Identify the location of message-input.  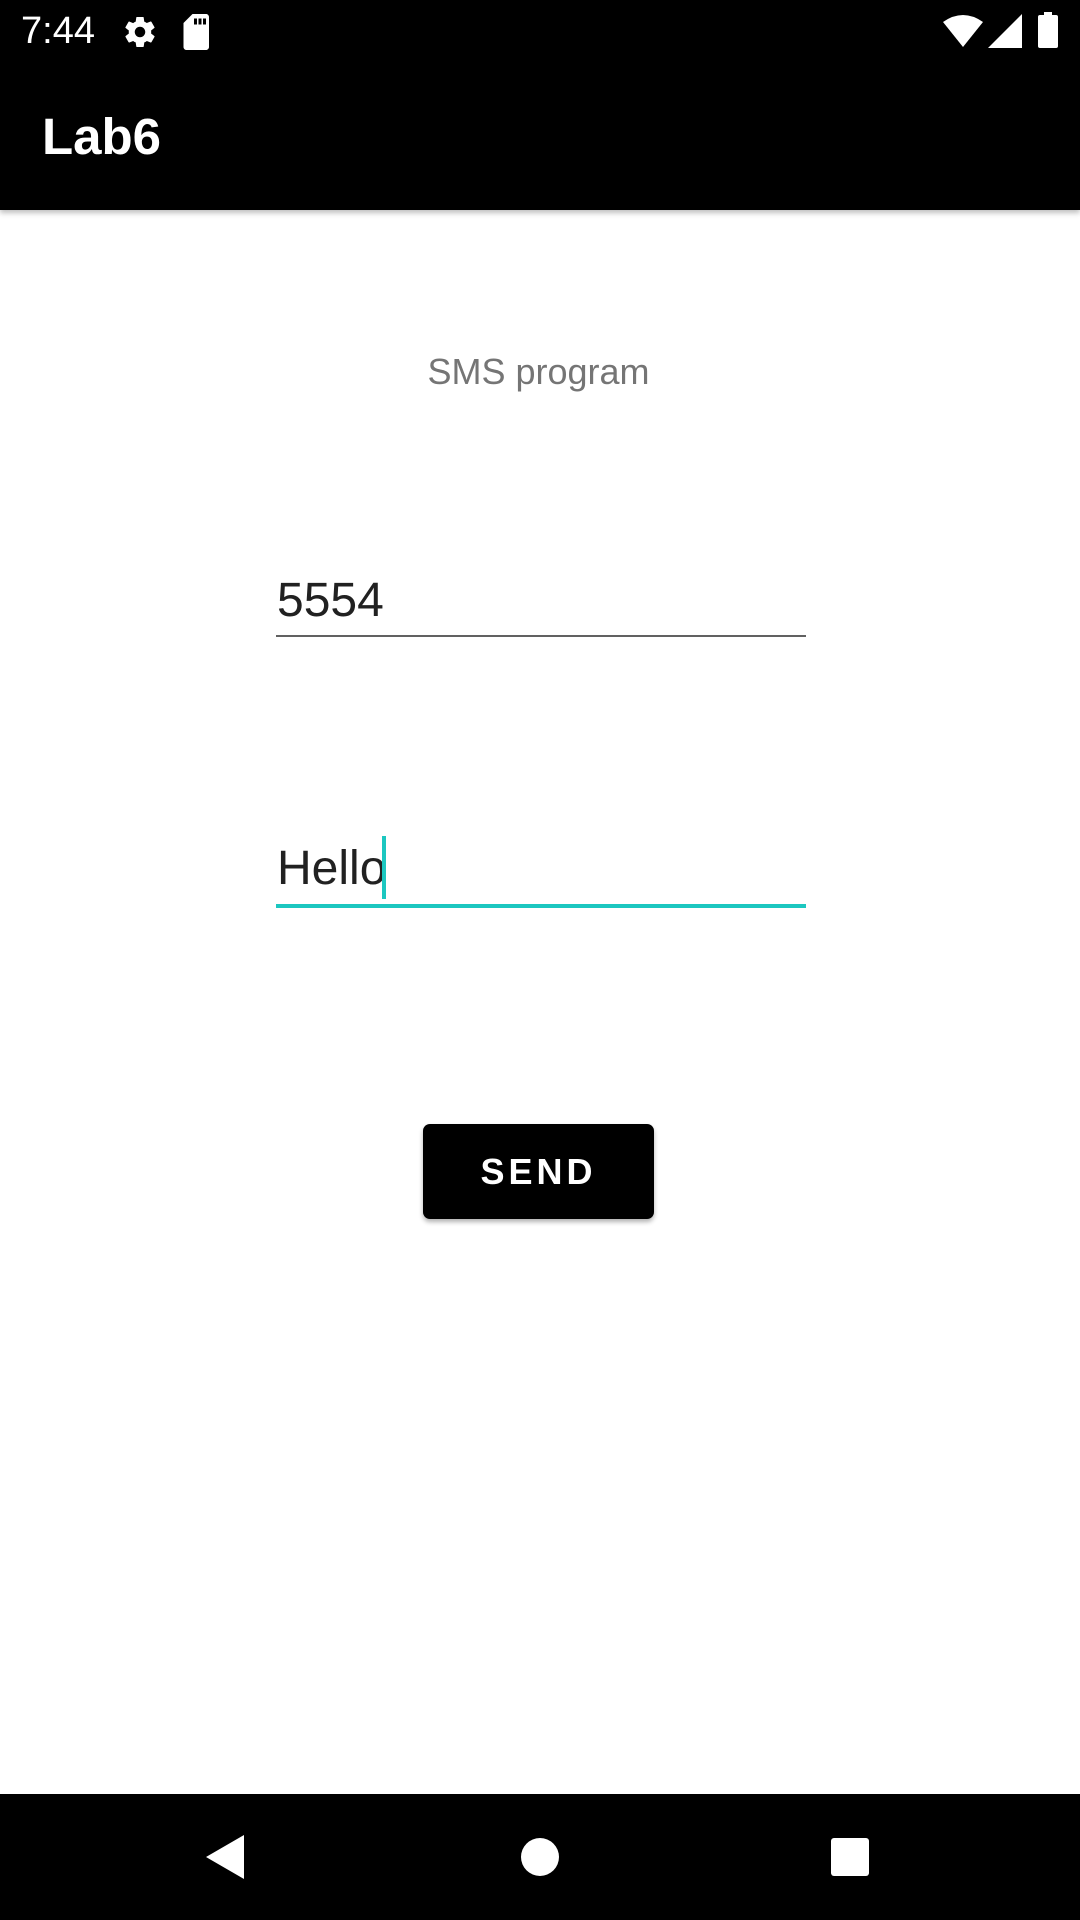
(541, 869).